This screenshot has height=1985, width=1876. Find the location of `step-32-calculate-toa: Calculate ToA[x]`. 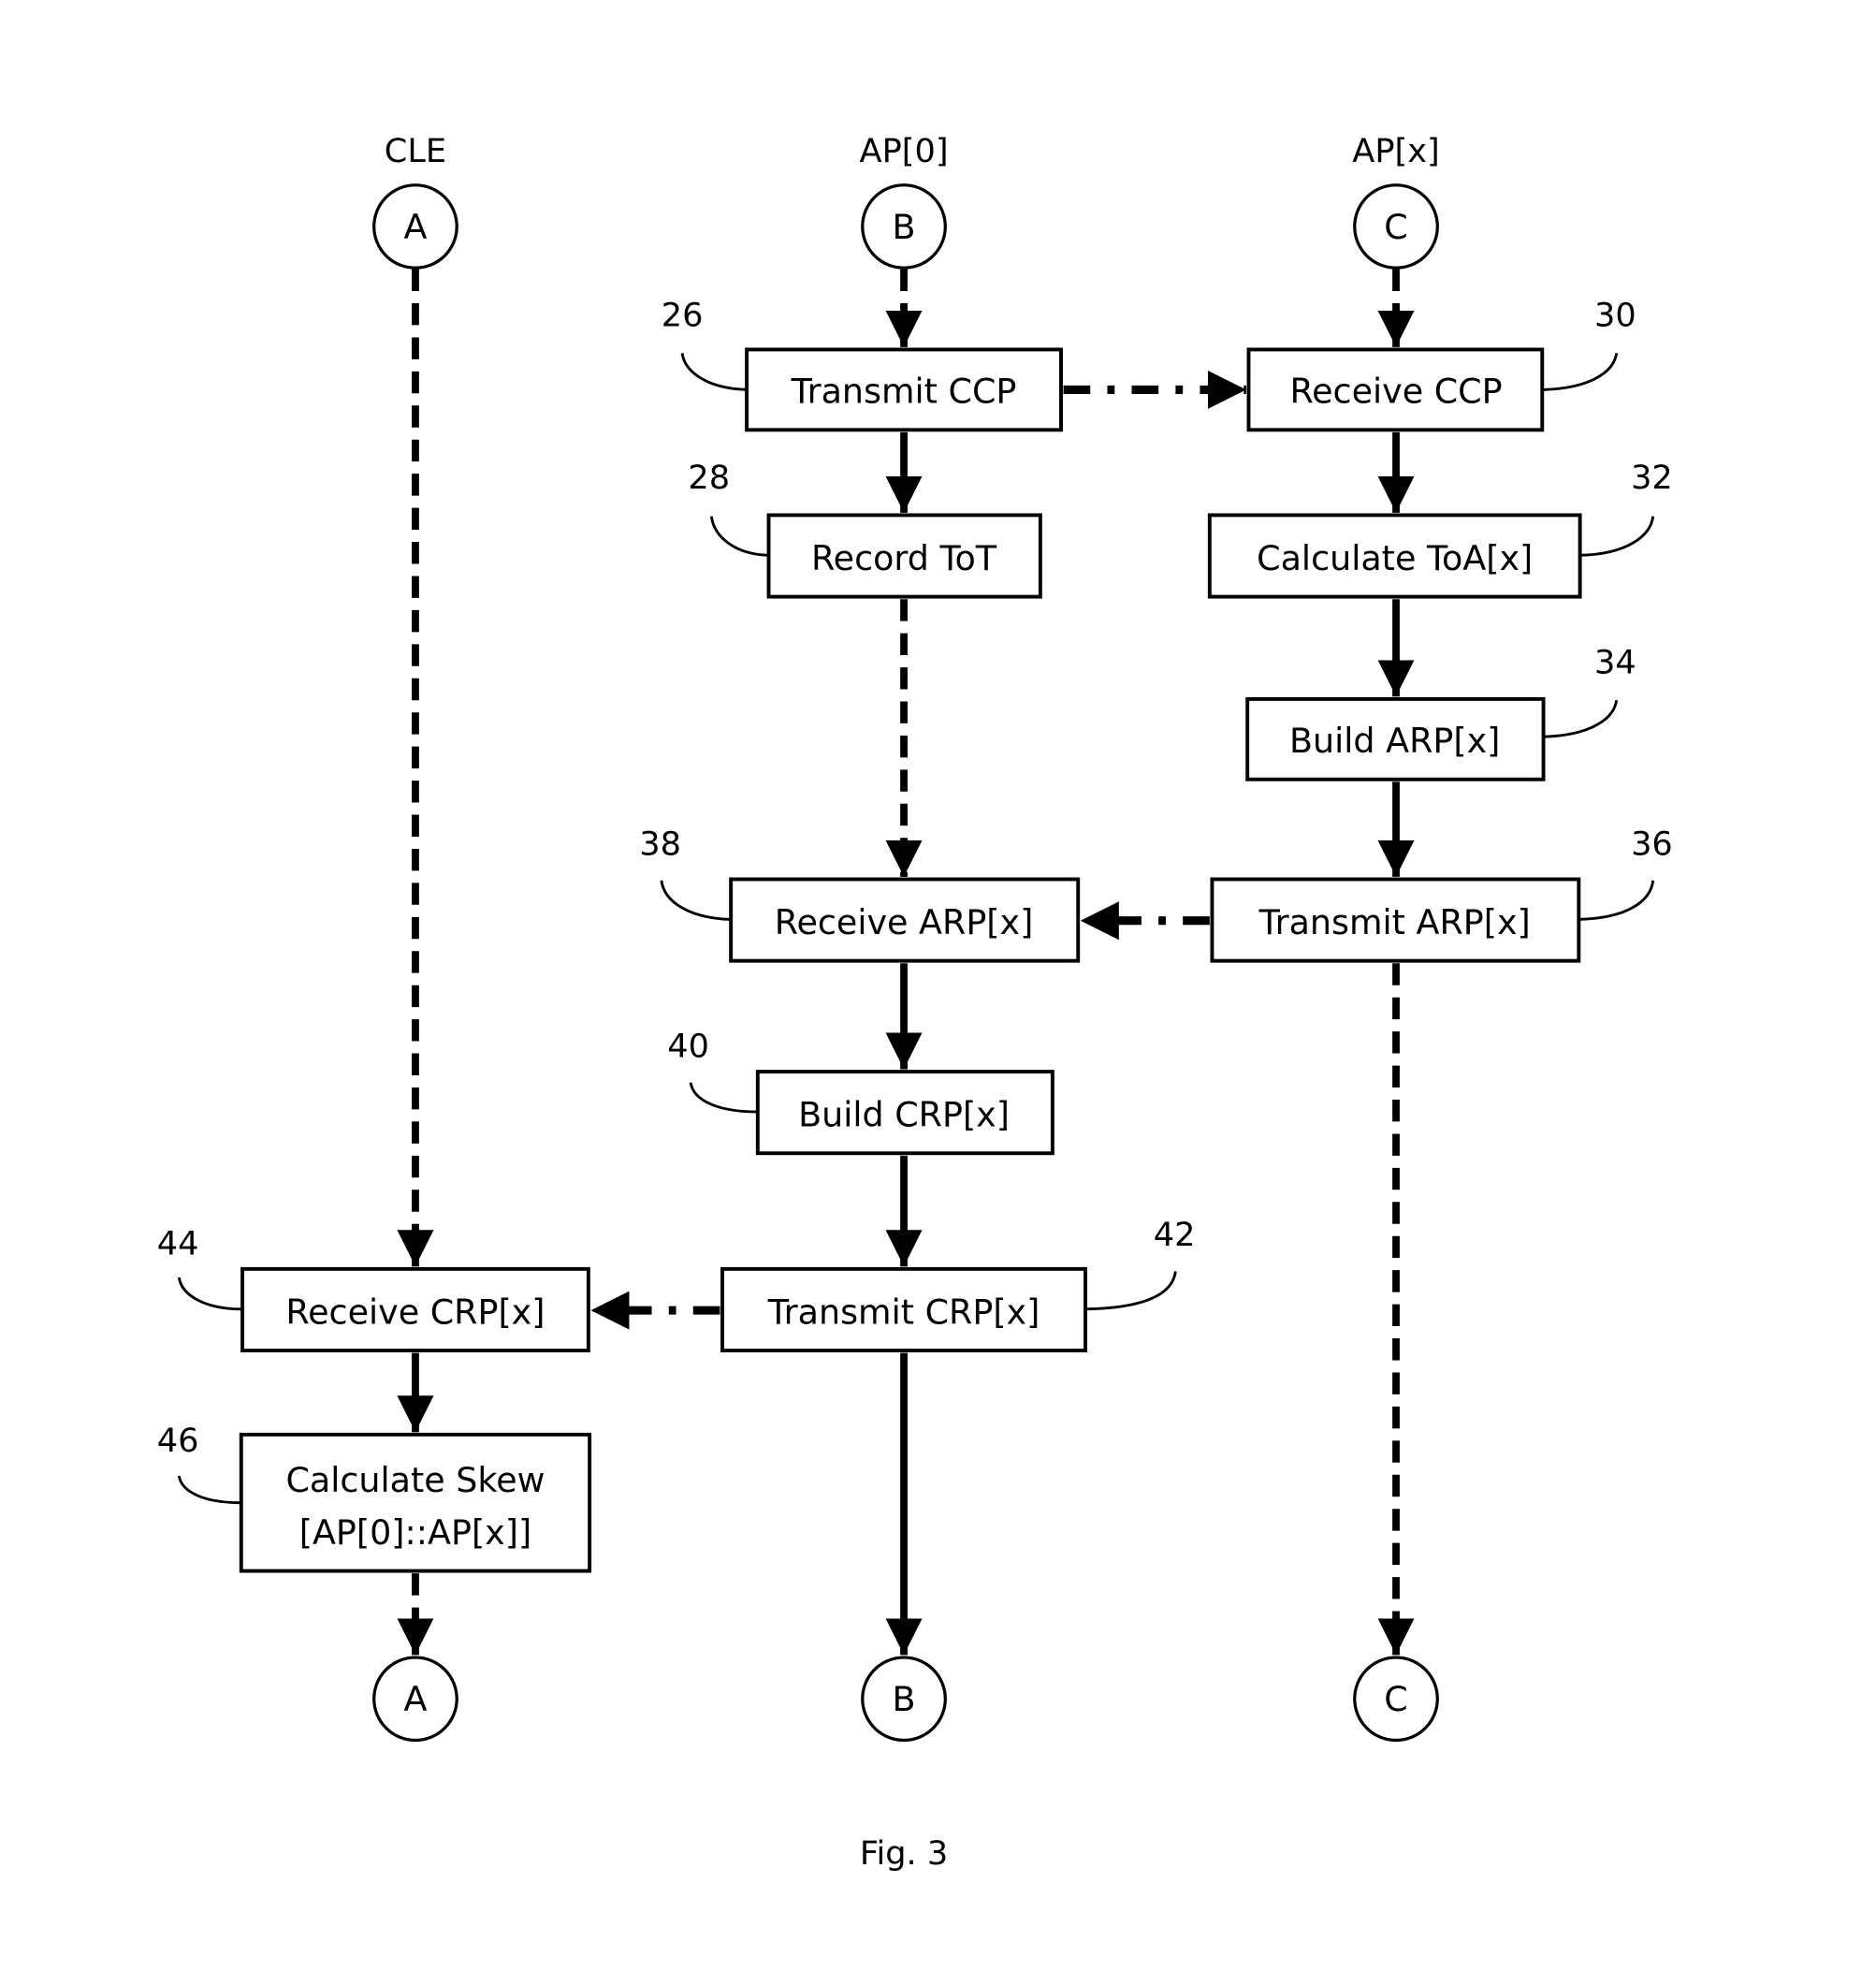

step-32-calculate-toa: Calculate ToA[x] is located at coordinates (1394, 556).